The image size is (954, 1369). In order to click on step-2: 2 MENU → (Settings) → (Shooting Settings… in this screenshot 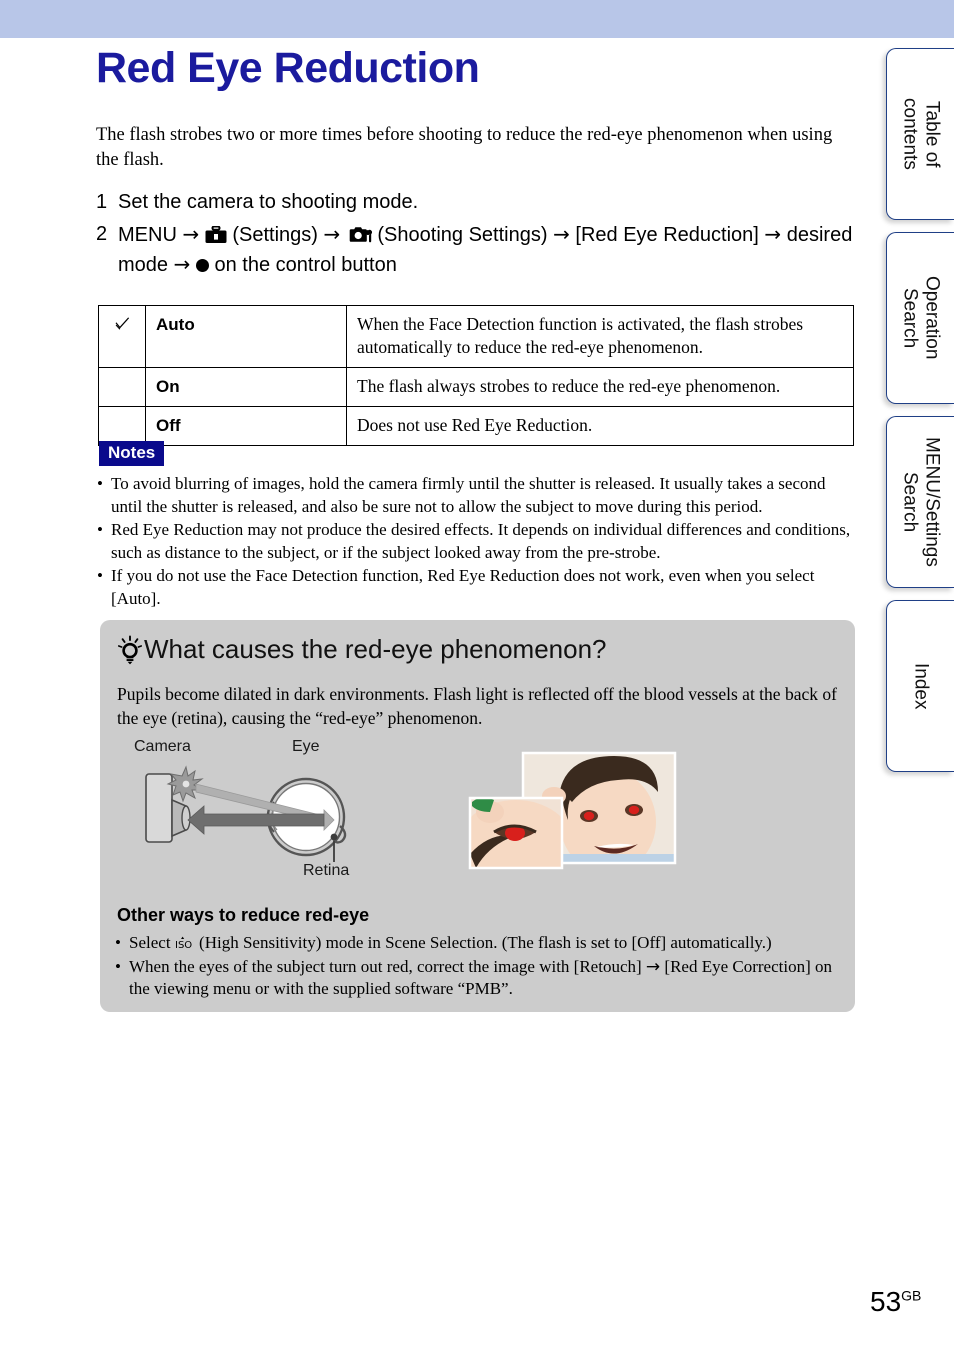, I will do `click(476, 250)`.